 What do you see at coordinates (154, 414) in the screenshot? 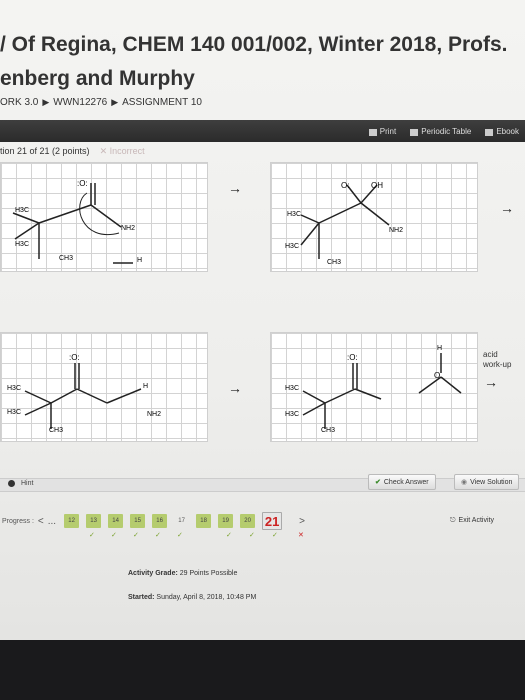
I see `amide-ion-label: NH2` at bounding box center [154, 414].